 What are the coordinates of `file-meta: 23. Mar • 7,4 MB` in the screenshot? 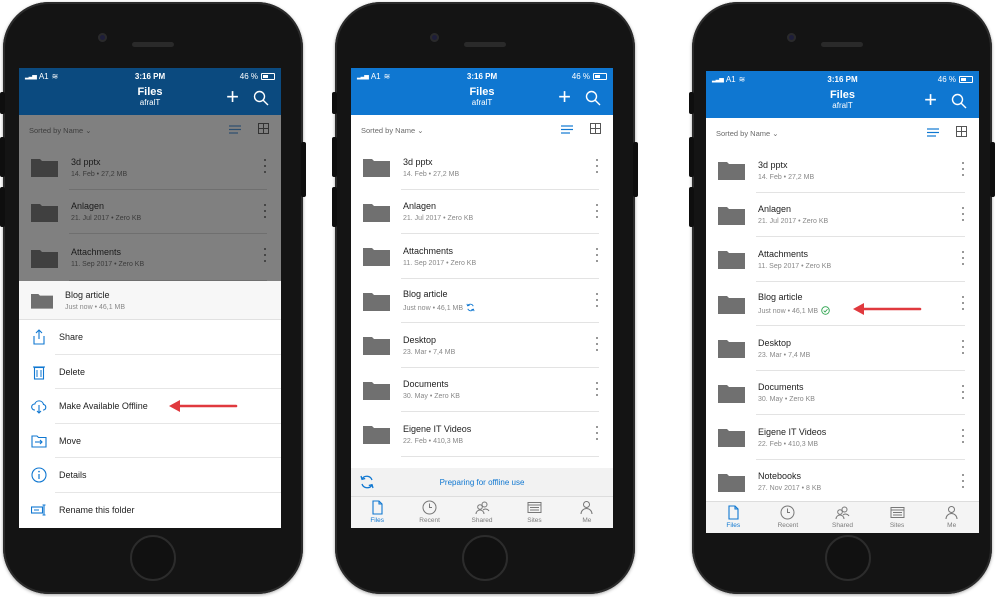 It's located at (784, 355).